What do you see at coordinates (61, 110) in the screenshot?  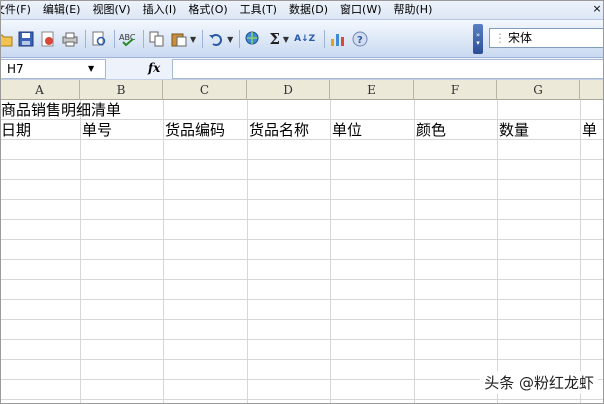 I see `cell-a1-title: 商品销售明细清单` at bounding box center [61, 110].